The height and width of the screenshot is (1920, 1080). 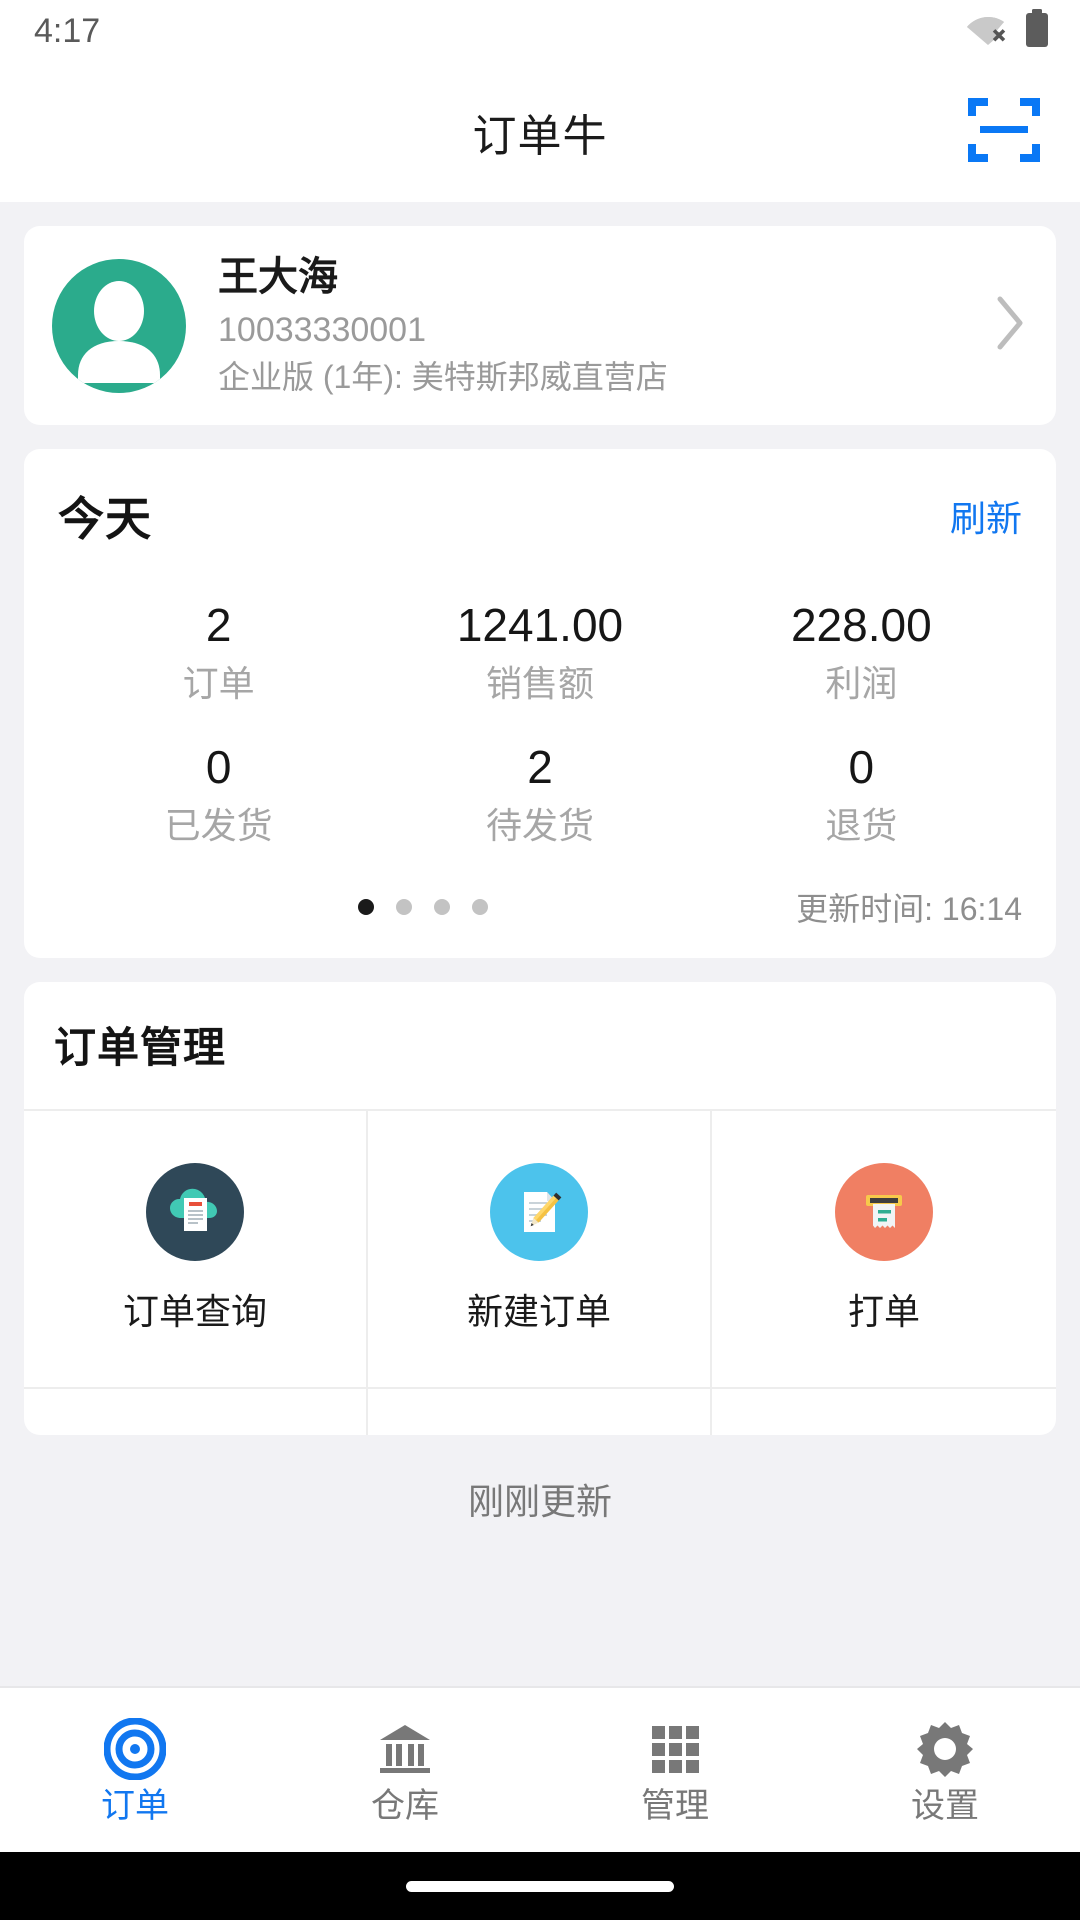 What do you see at coordinates (861, 684) in the screenshot?
I see `stat-label: 利润` at bounding box center [861, 684].